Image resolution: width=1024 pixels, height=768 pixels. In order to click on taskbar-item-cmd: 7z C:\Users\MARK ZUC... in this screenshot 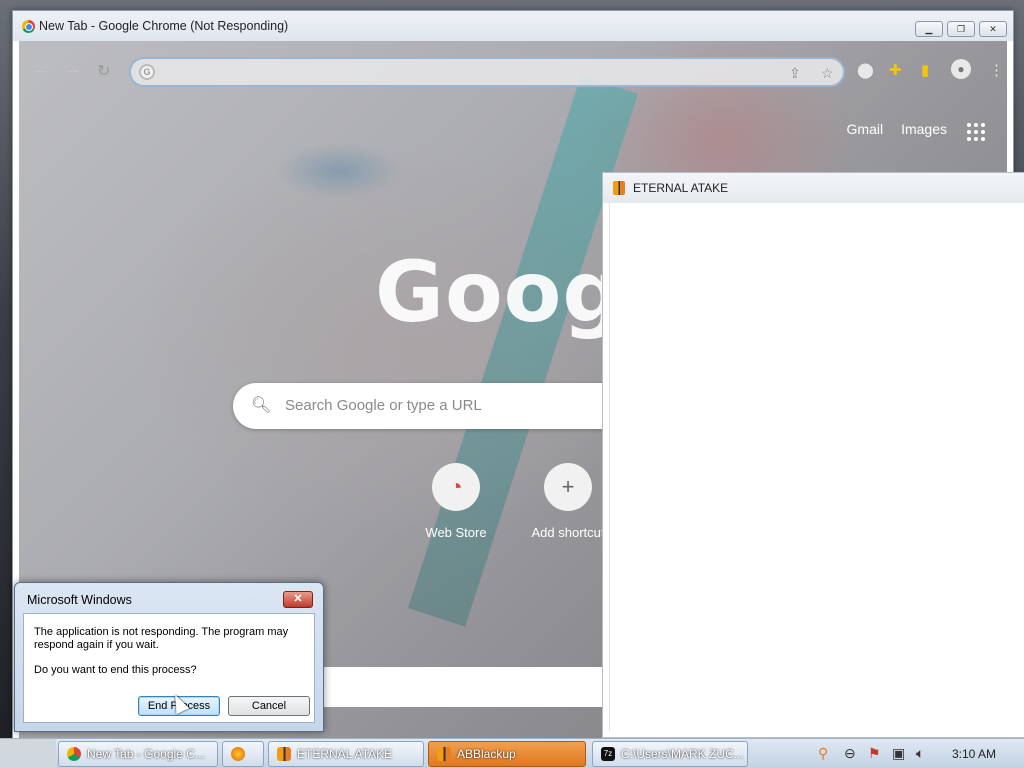, I will do `click(670, 754)`.